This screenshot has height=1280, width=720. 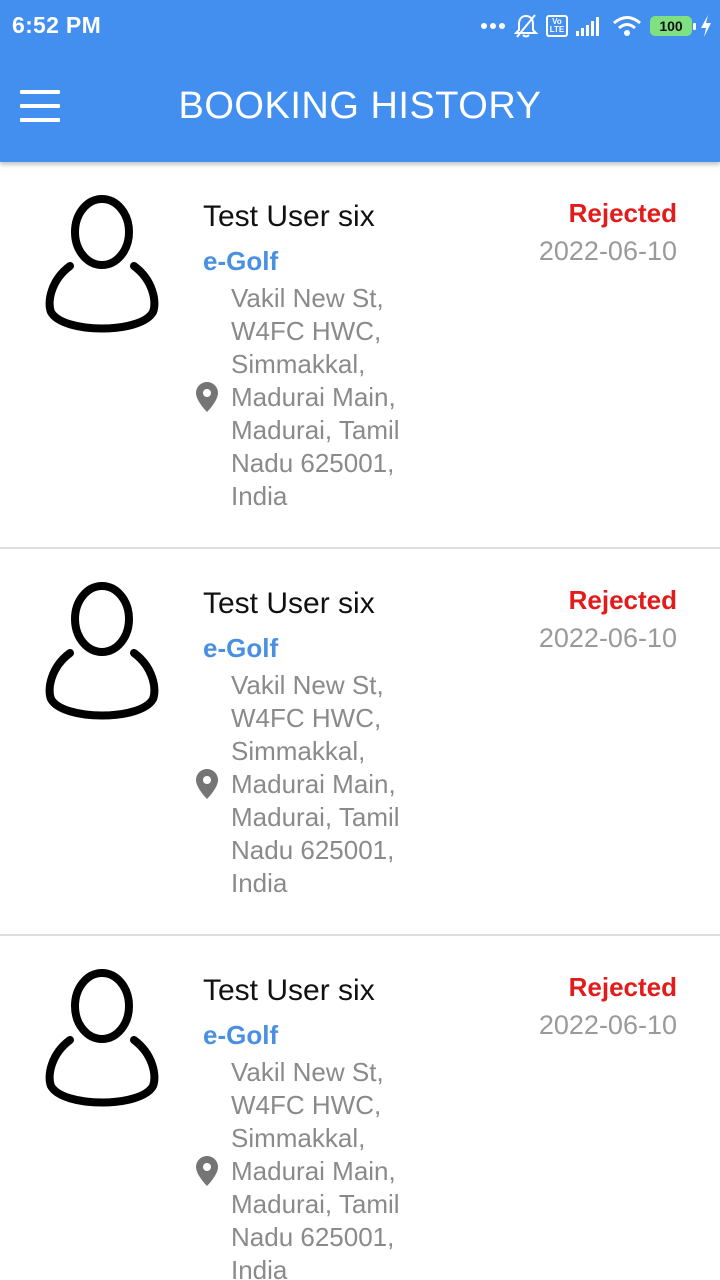 I want to click on volte-label: Vo LTE, so click(x=557, y=25).